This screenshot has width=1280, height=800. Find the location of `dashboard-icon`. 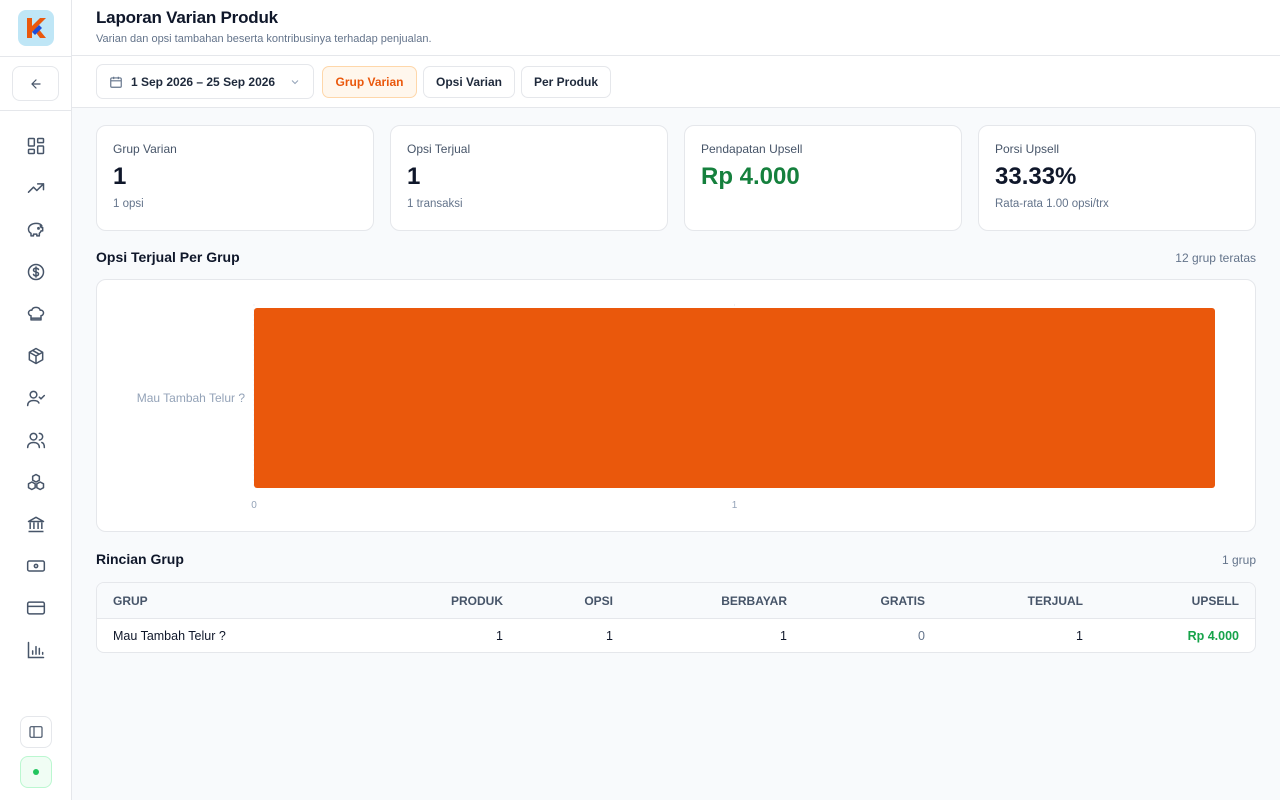

dashboard-icon is located at coordinates (36, 146).